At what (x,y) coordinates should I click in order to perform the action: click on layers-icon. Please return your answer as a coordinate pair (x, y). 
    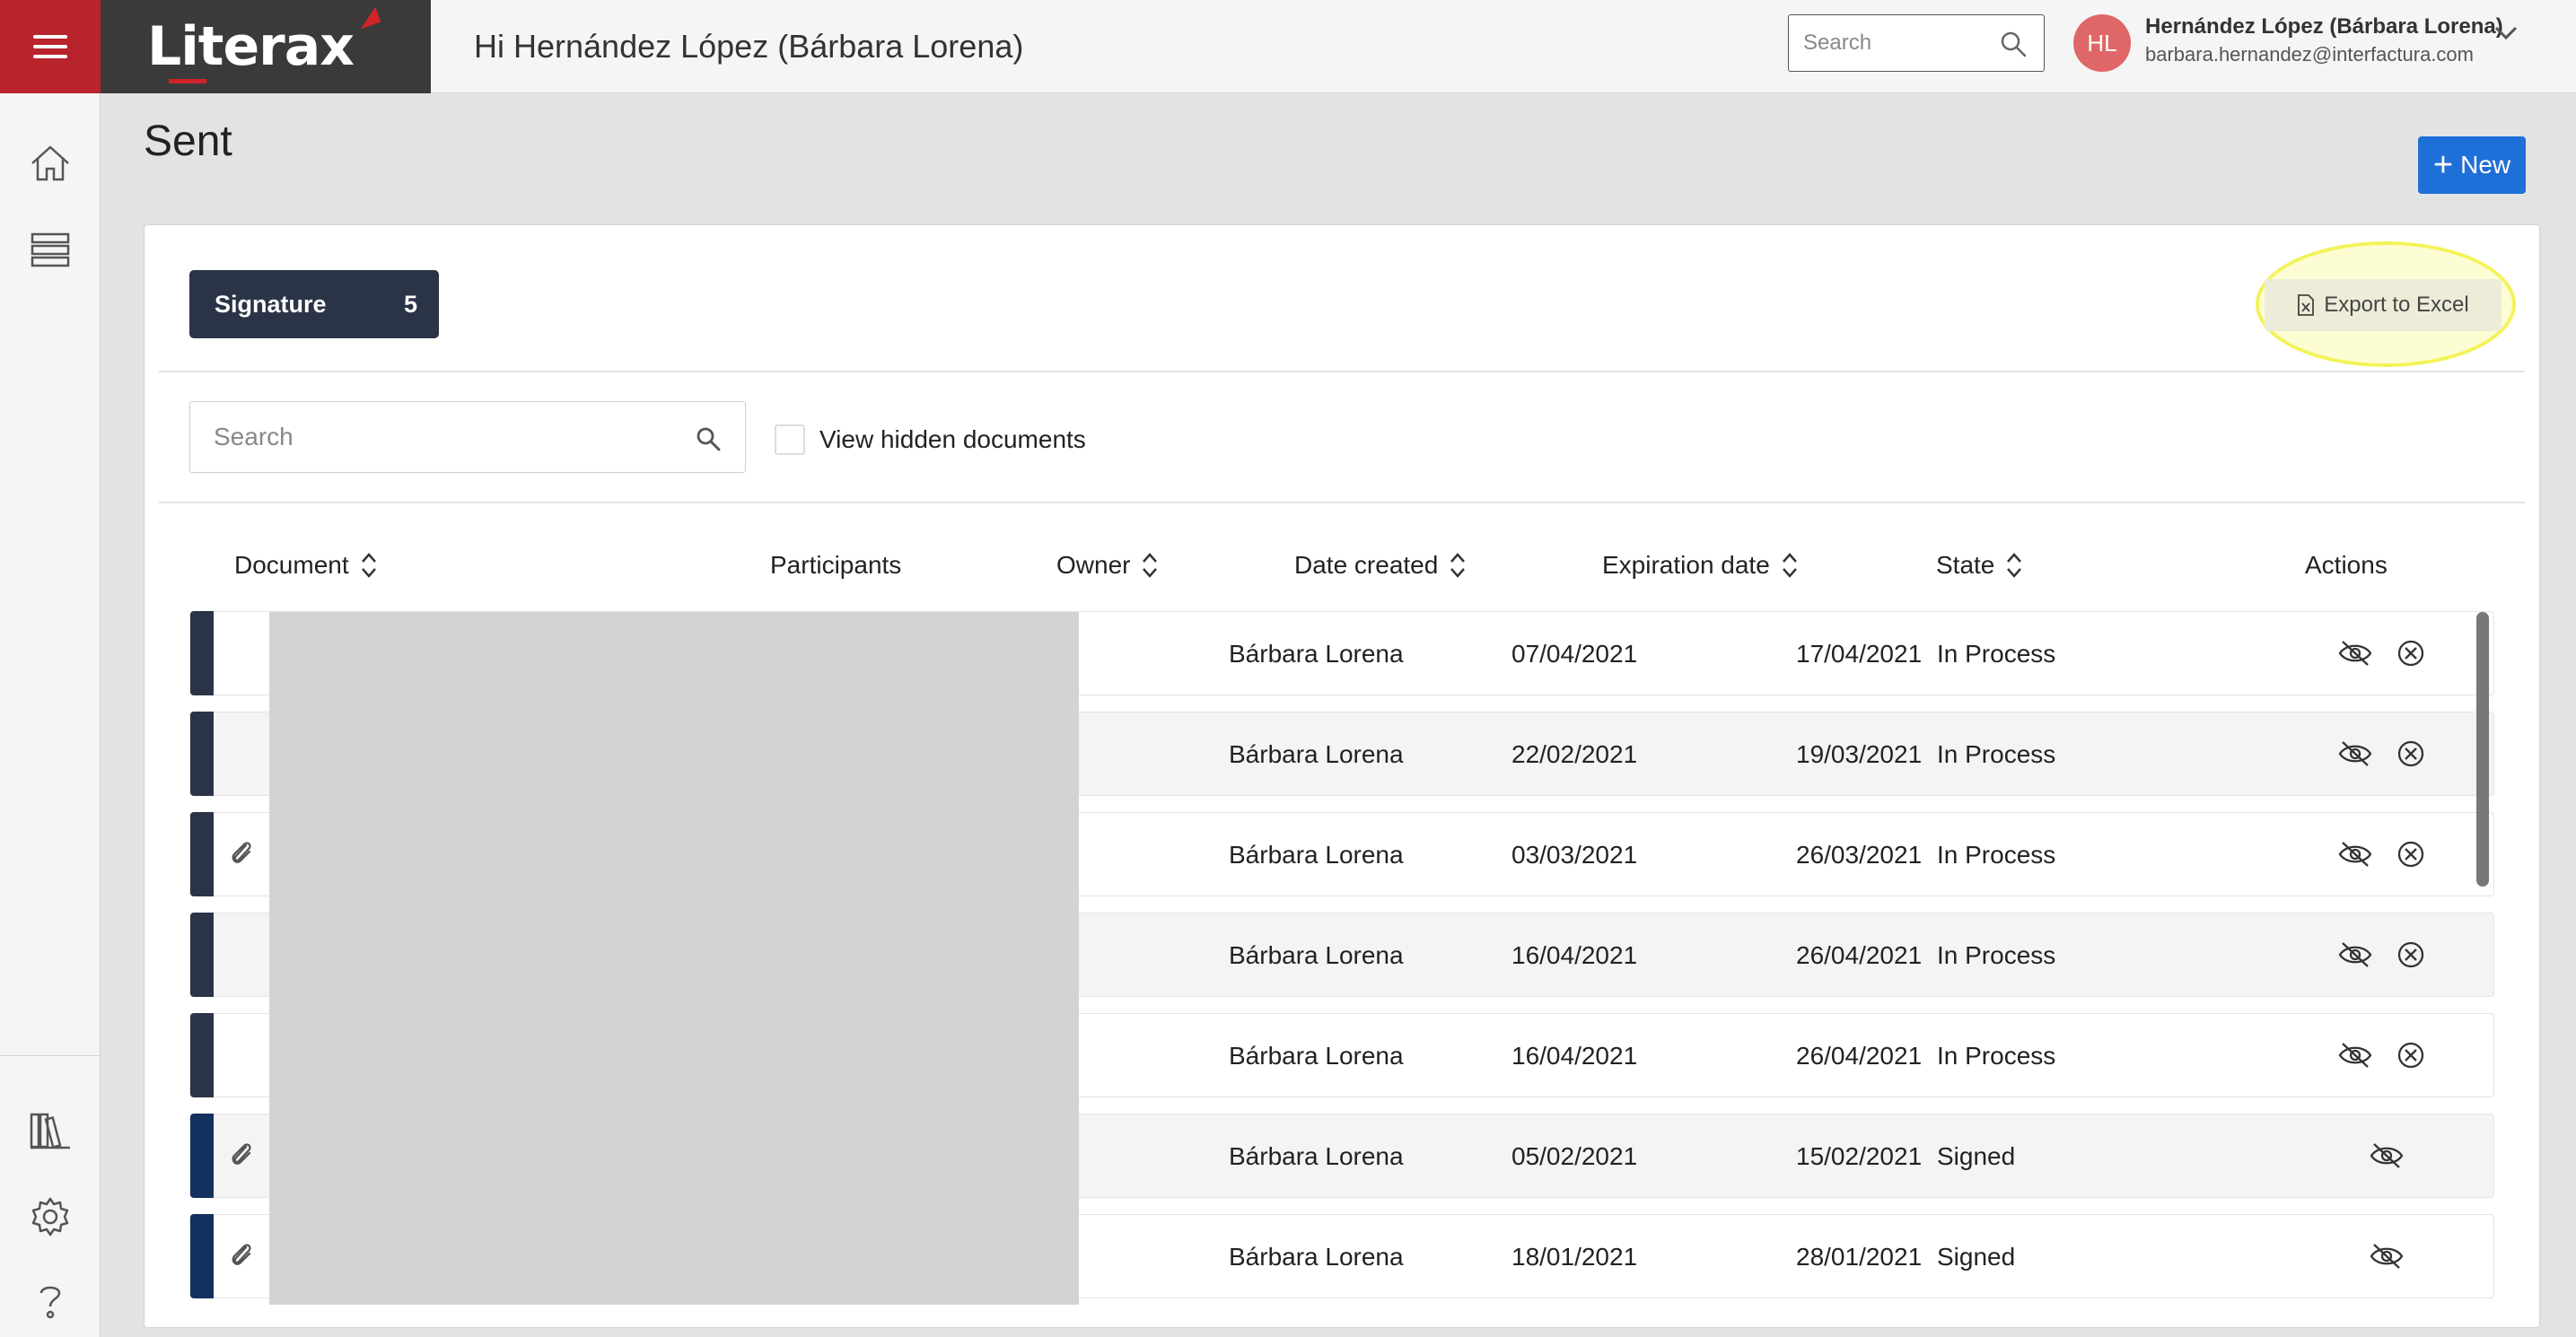
    Looking at the image, I should click on (50, 249).